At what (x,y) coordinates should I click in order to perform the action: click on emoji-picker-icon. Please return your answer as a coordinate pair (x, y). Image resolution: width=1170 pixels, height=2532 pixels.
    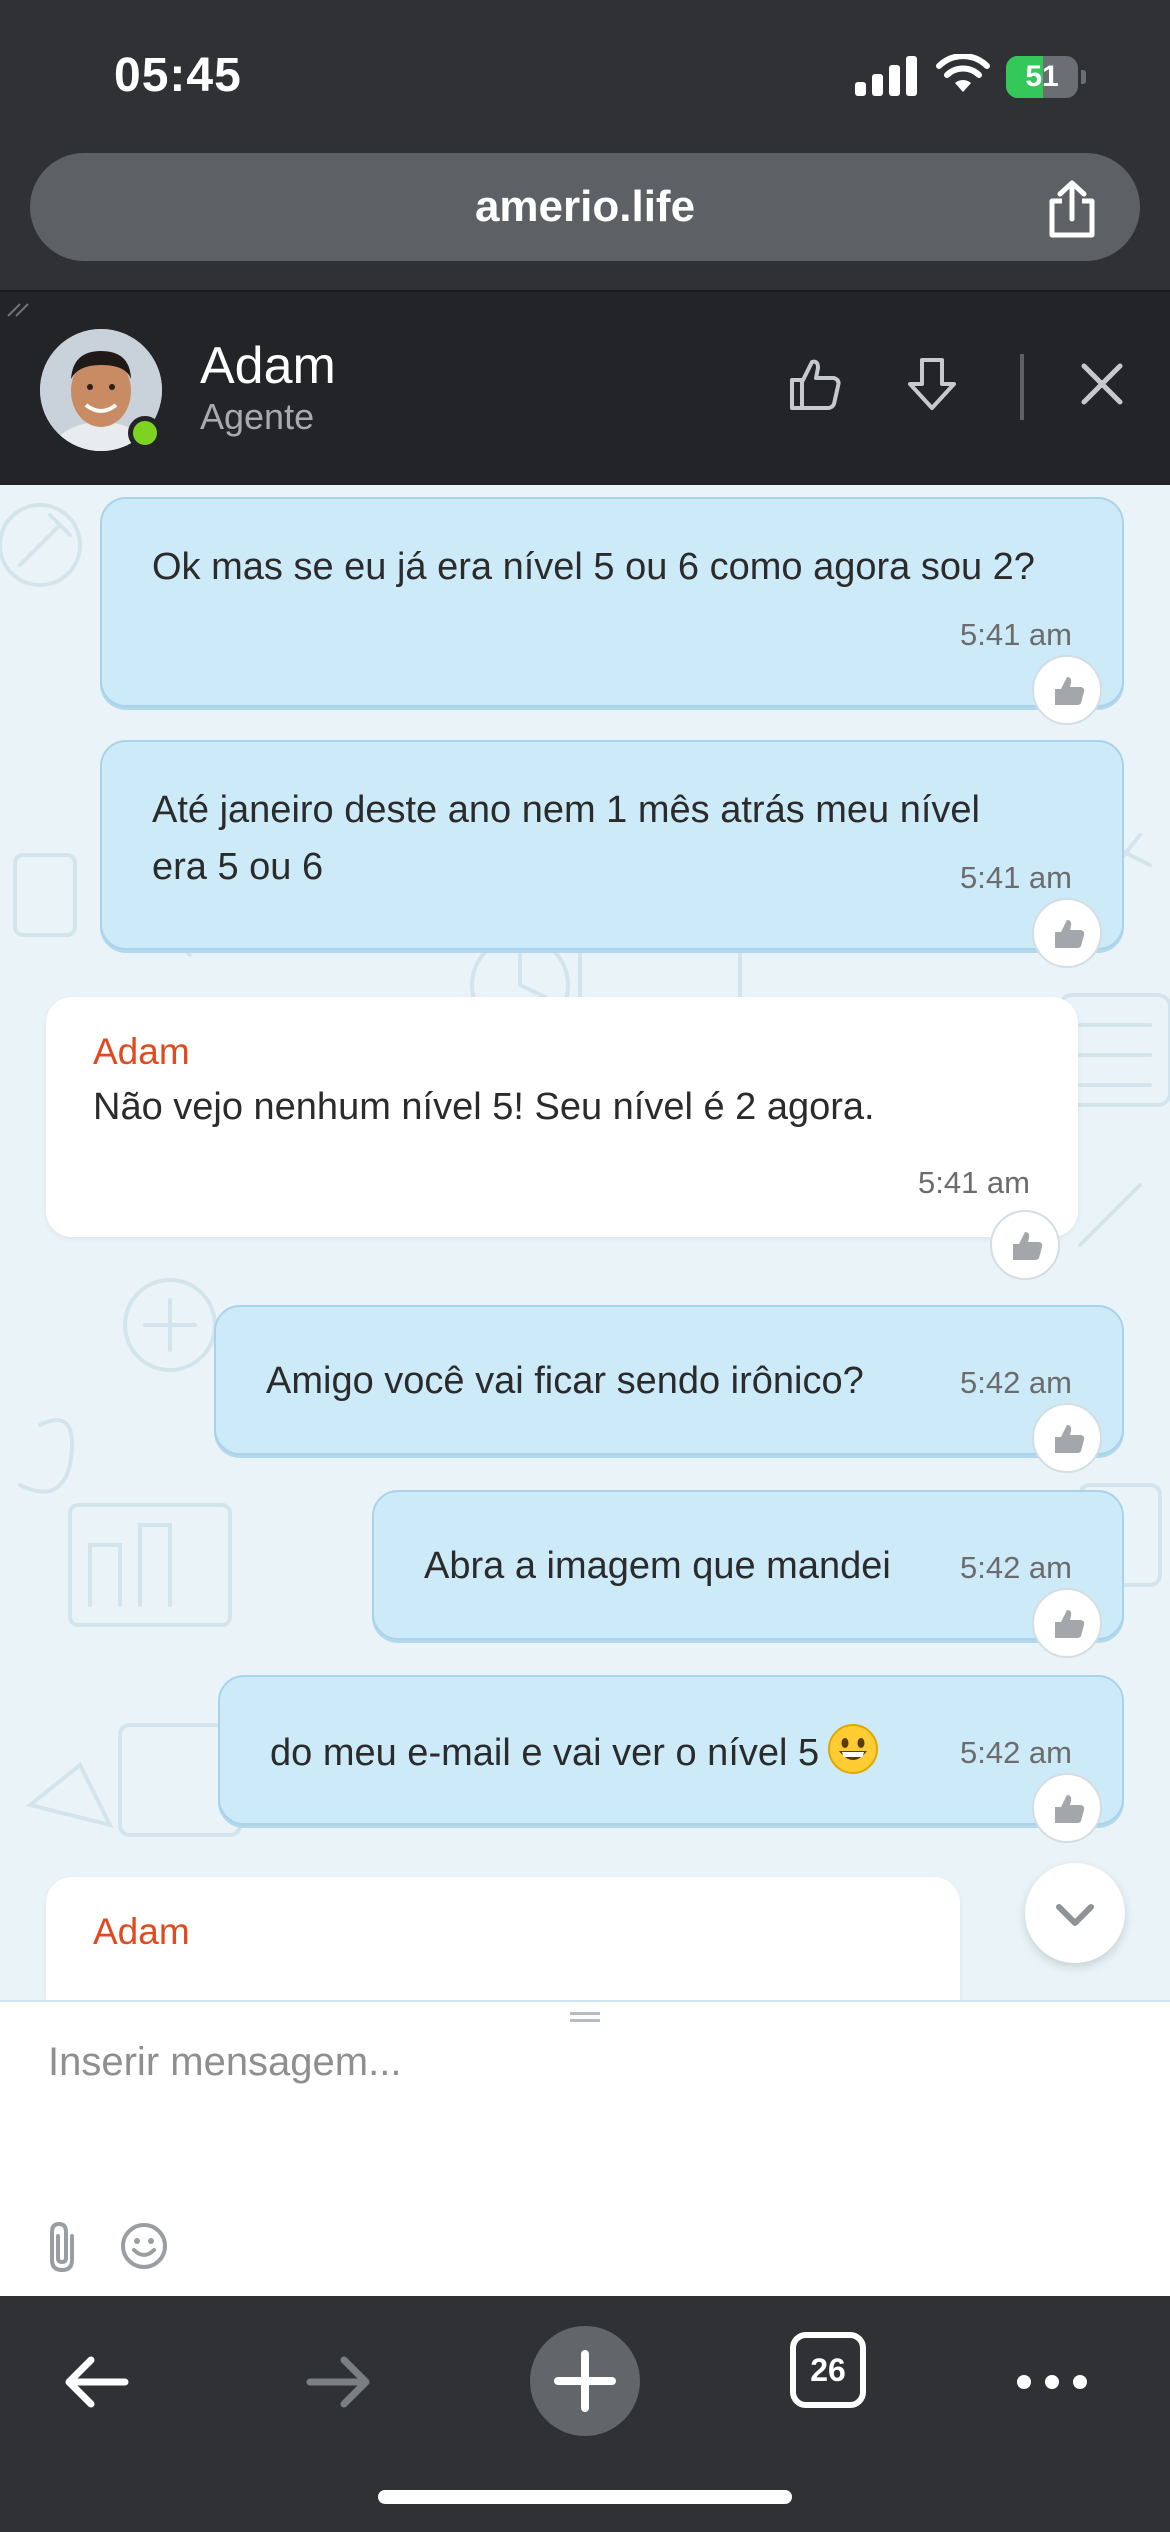
    Looking at the image, I should click on (144, 2246).